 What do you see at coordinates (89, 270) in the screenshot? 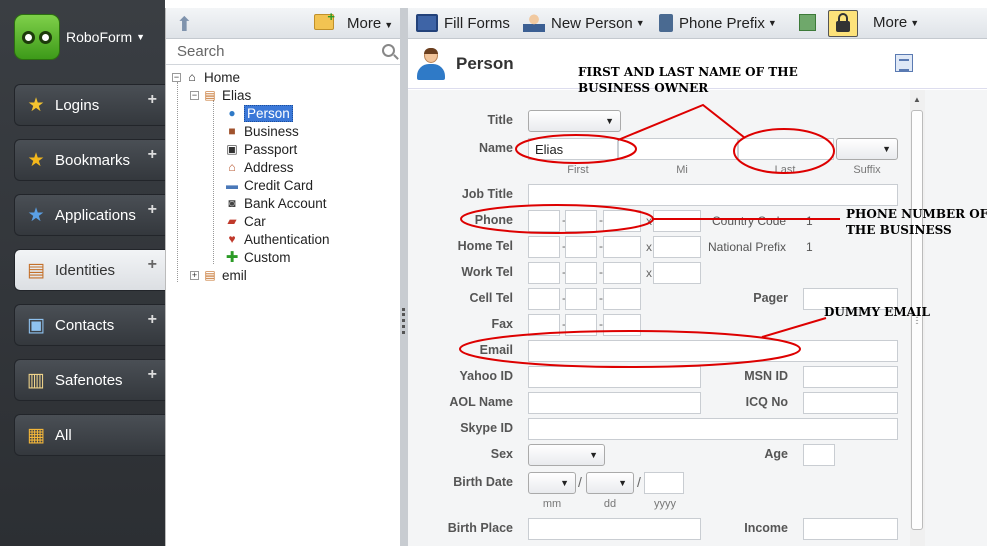
I see `sidebar-item-identities: ▤ Identities +` at bounding box center [89, 270].